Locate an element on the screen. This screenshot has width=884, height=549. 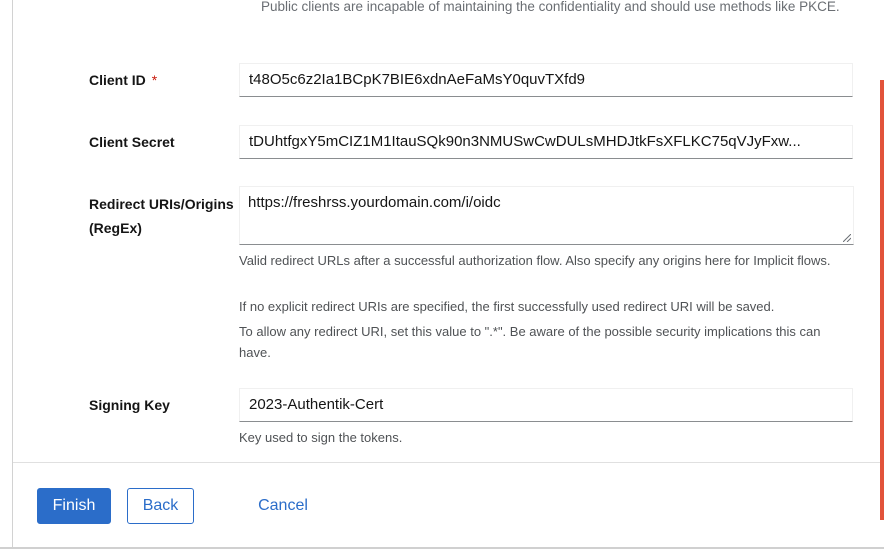
signing-key-select: 2023-Authentik-Cert is located at coordinates (546, 405).